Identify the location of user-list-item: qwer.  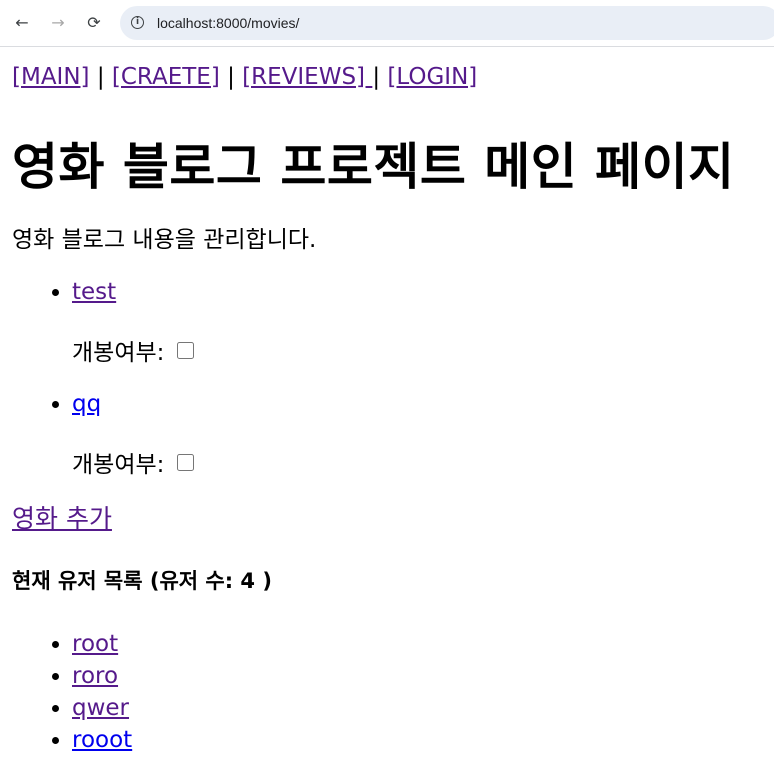
(102, 708).